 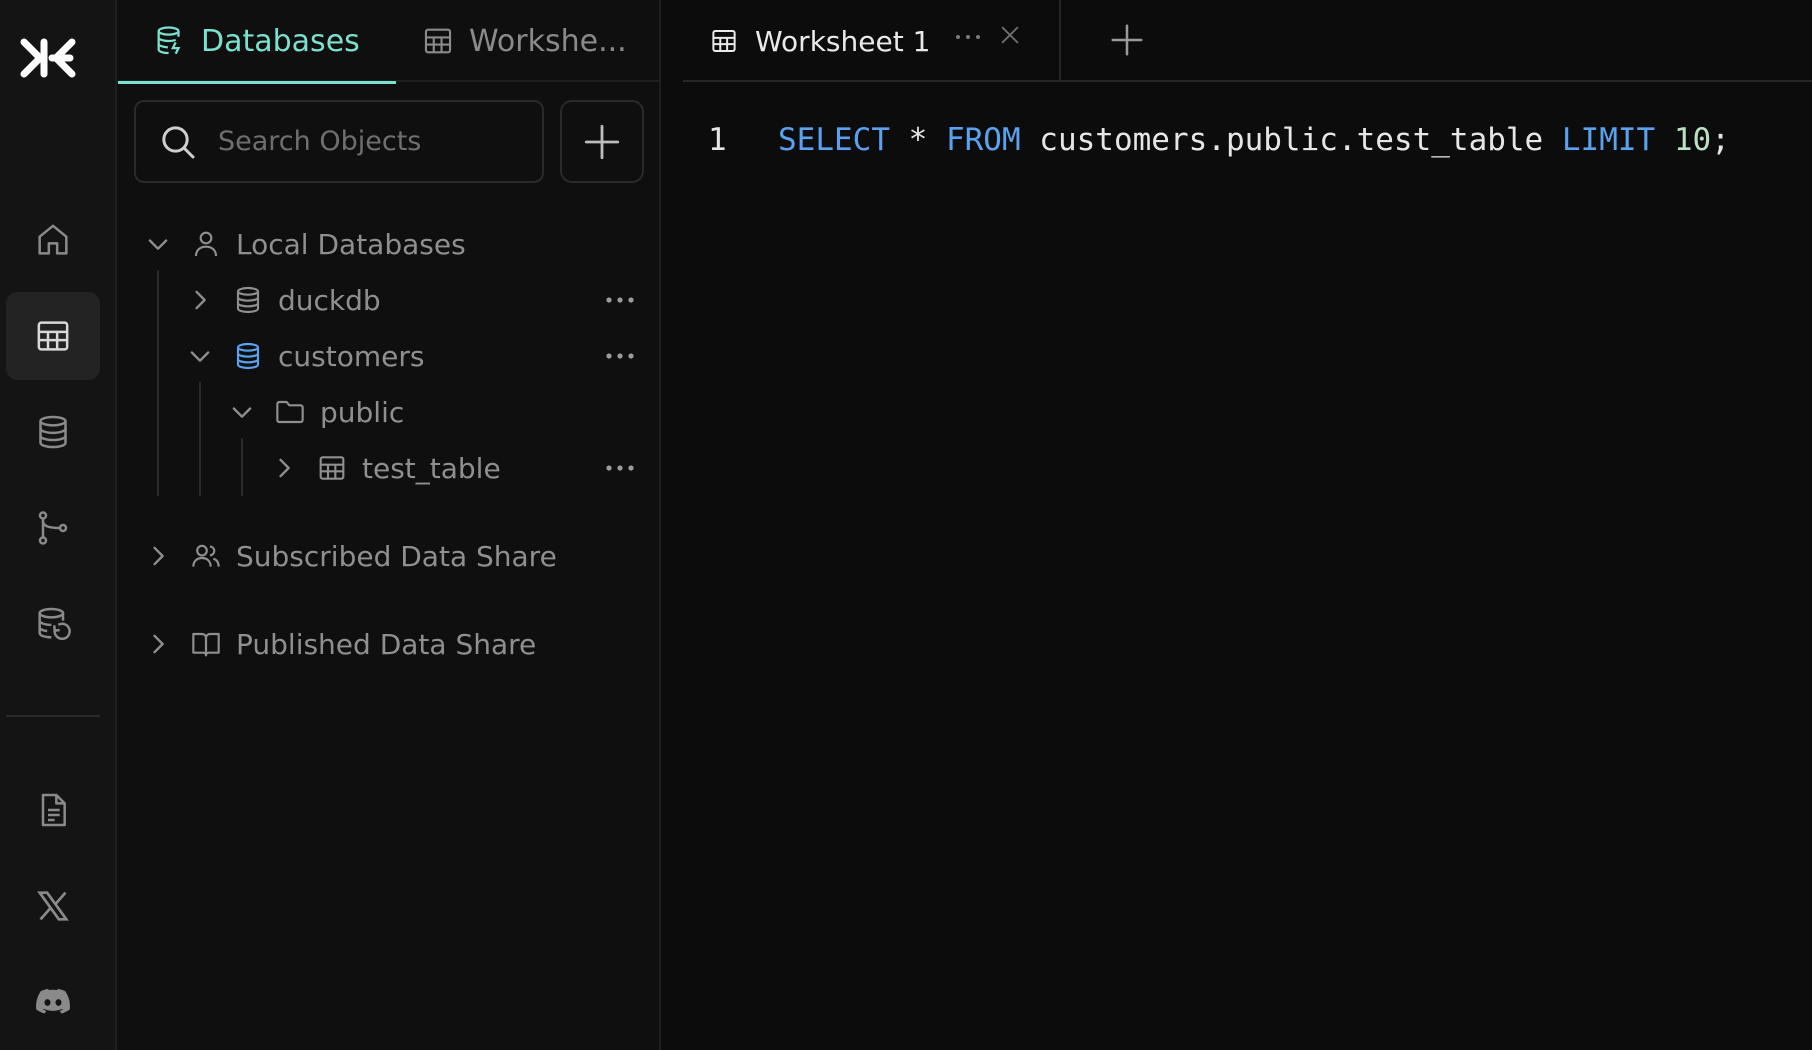 I want to click on git-branch-icon, so click(x=53, y=528).